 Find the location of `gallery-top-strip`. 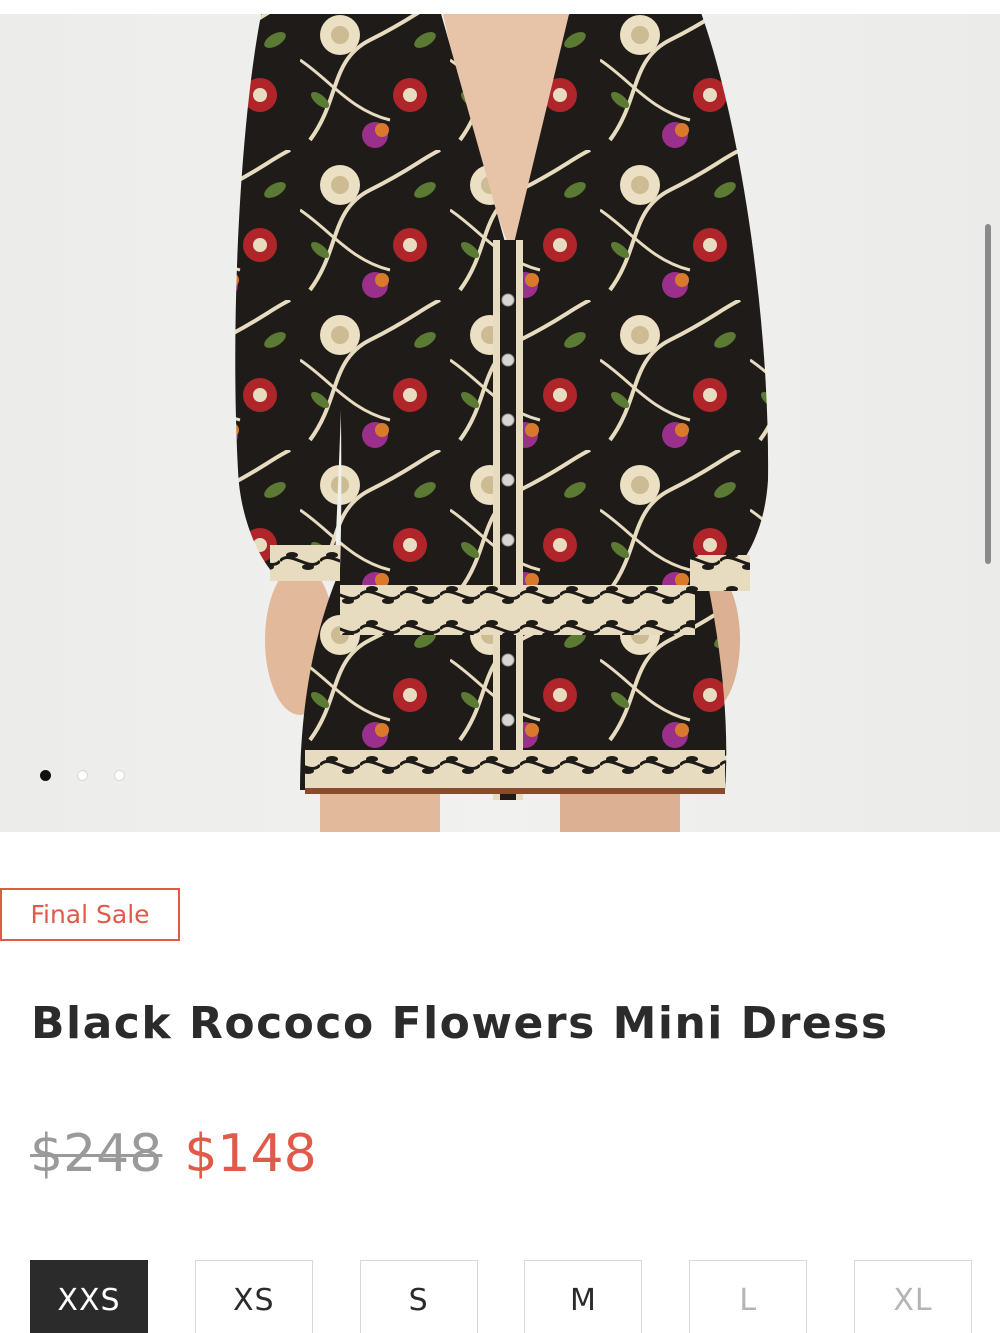

gallery-top-strip is located at coordinates (500, 7).